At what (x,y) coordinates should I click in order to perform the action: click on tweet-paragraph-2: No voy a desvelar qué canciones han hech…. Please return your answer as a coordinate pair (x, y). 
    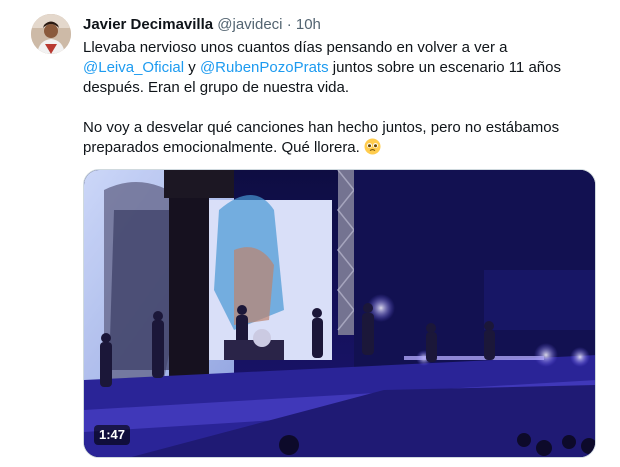
    Looking at the image, I should click on (343, 138).